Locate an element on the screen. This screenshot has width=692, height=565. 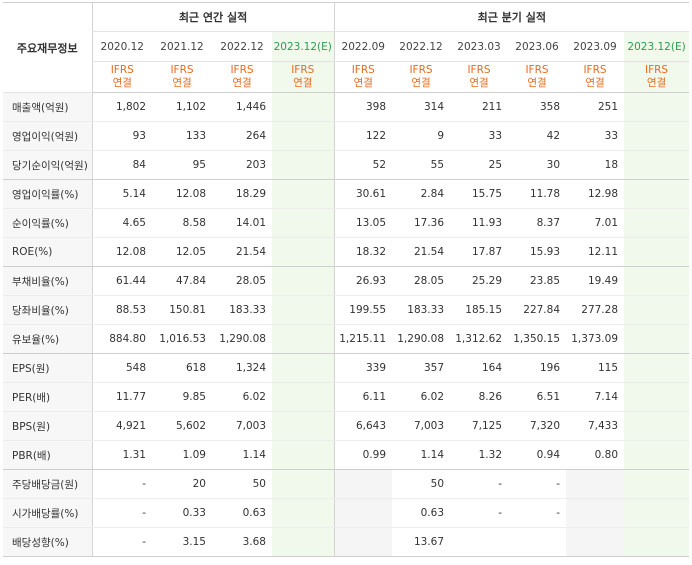
value-cell: 25.29 is located at coordinates (479, 281).